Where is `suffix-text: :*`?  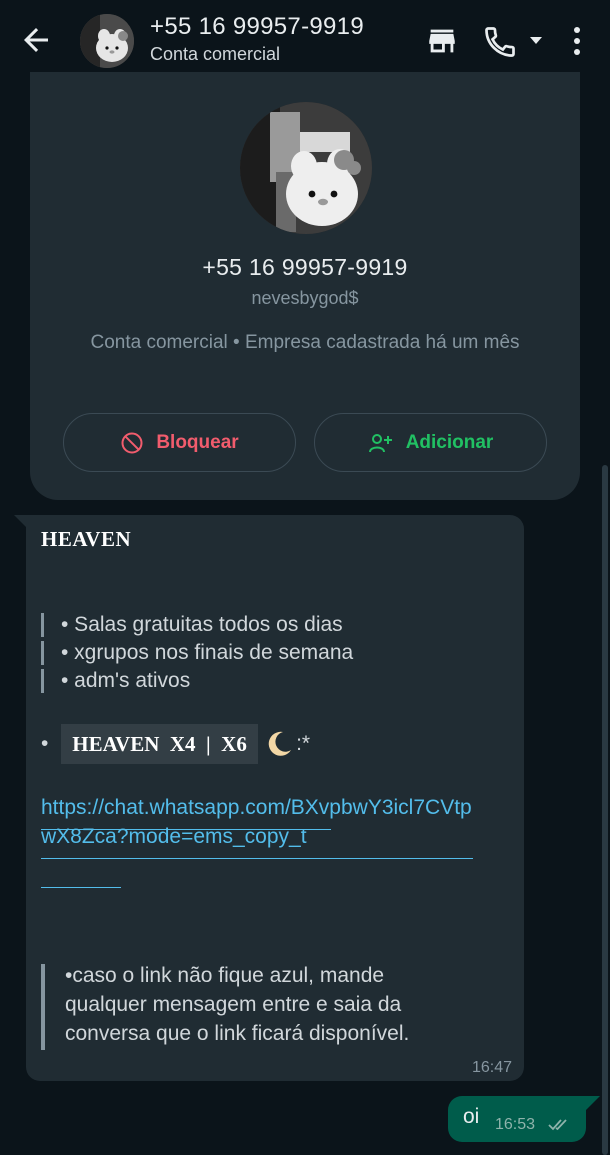 suffix-text: :* is located at coordinates (303, 743).